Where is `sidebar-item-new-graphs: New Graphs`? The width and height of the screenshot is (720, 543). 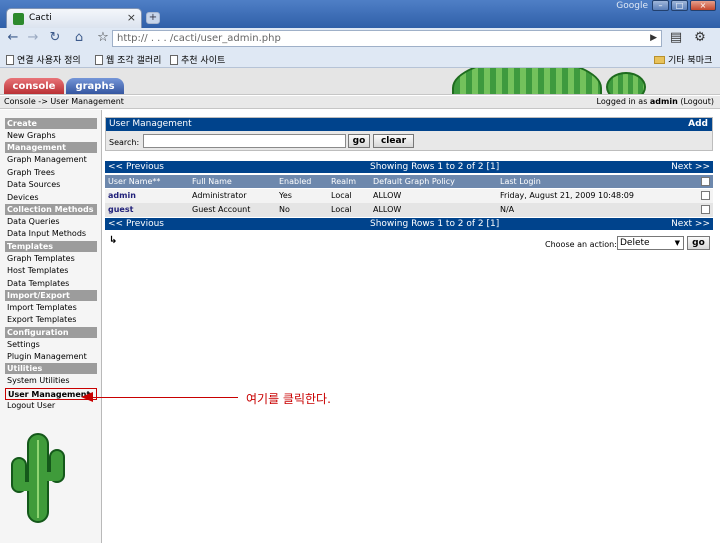 sidebar-item-new-graphs: New Graphs is located at coordinates (51, 136).